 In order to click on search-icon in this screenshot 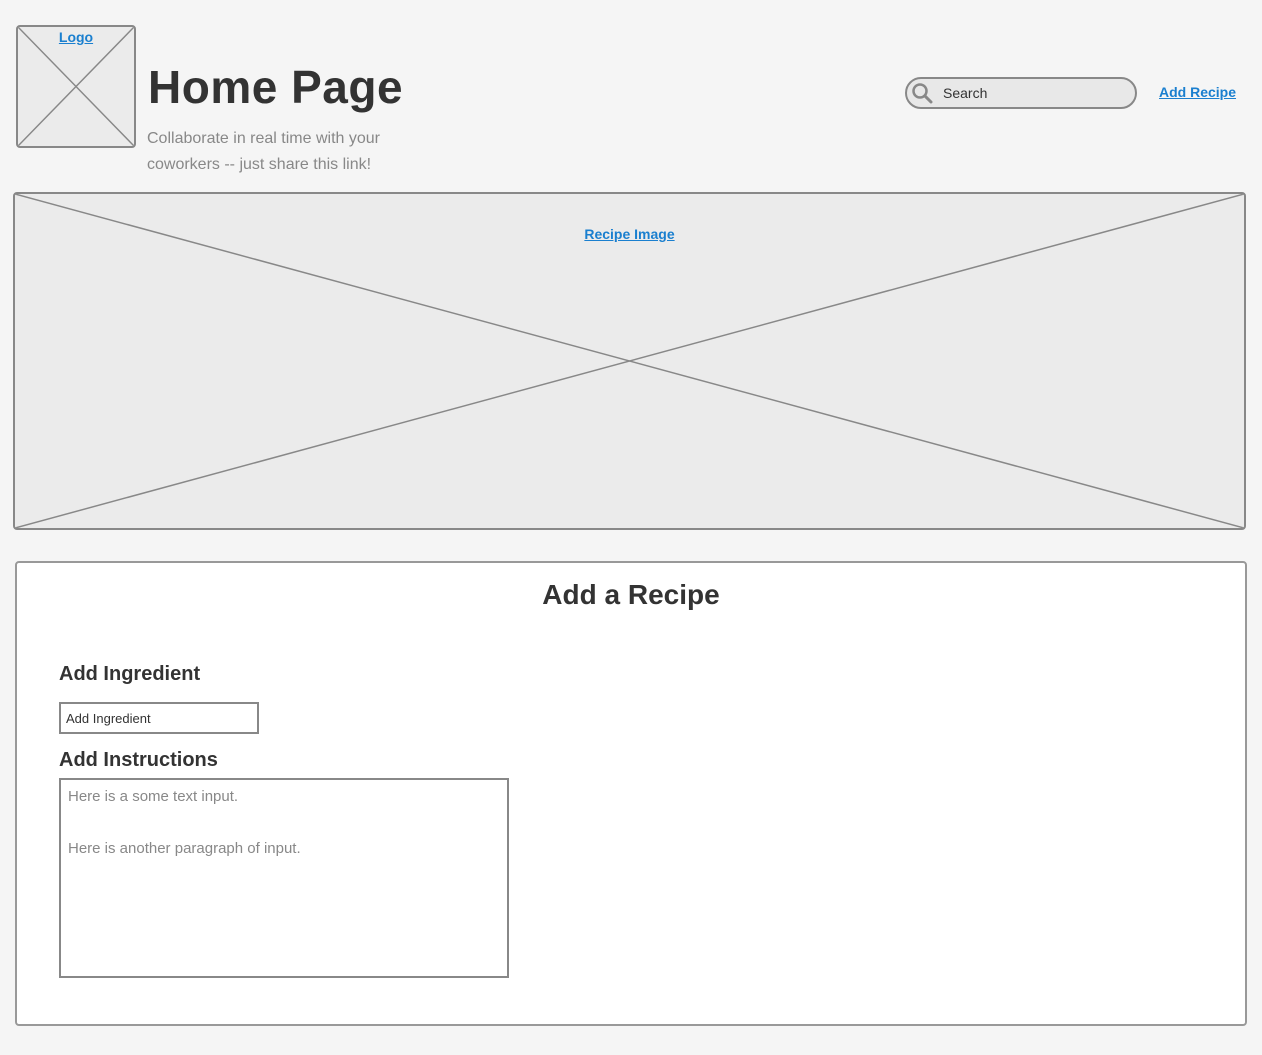, I will do `click(922, 93)`.